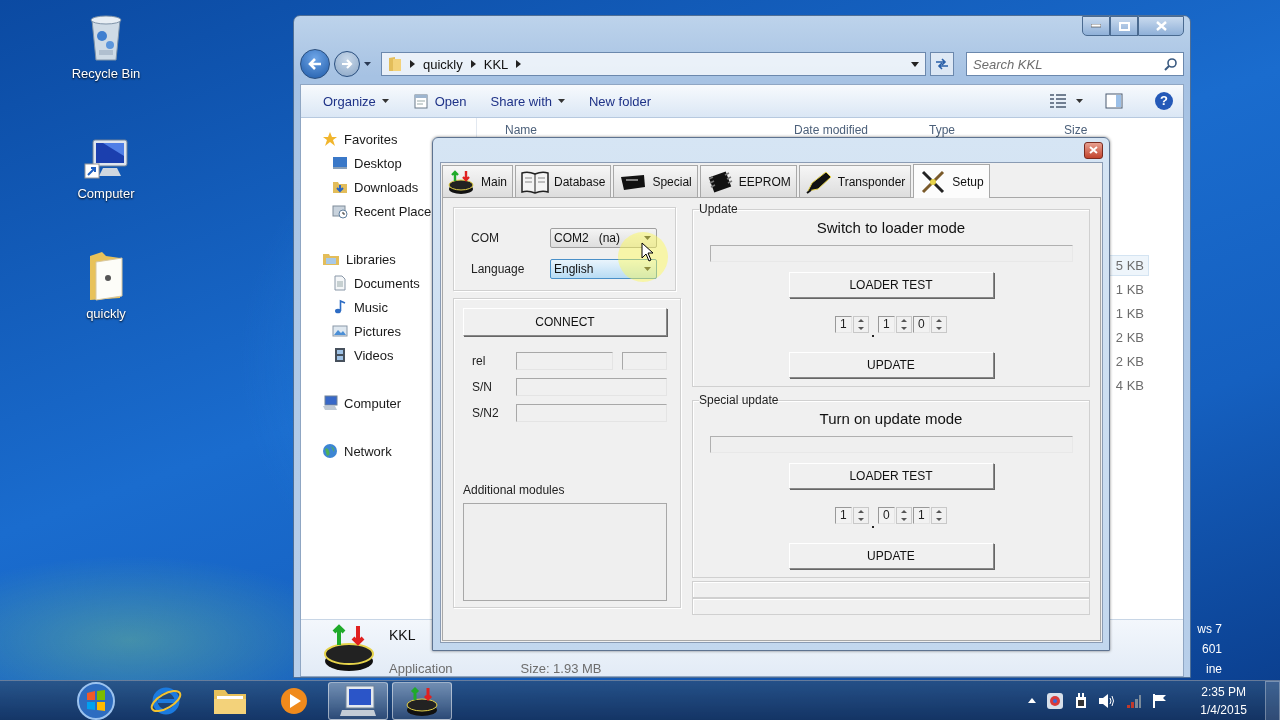 The width and height of the screenshot is (1280, 720). Describe the element at coordinates (1055, 700) in the screenshot. I see `app-tray-icon` at that location.